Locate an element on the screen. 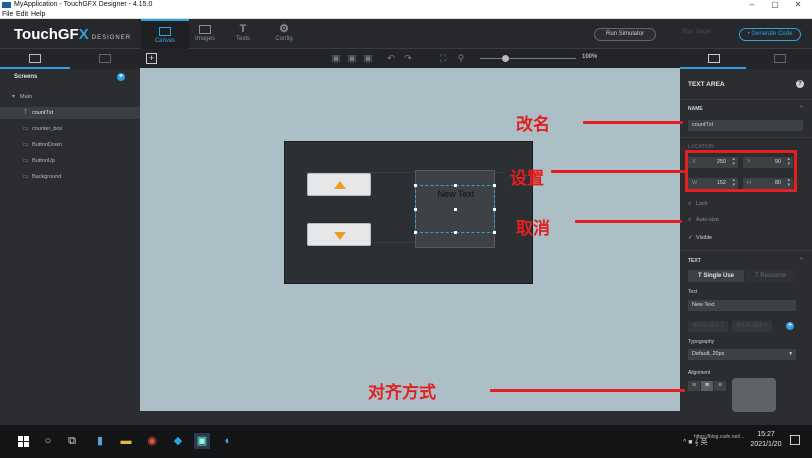  button-icon: ▭ is located at coordinates (25, 145).